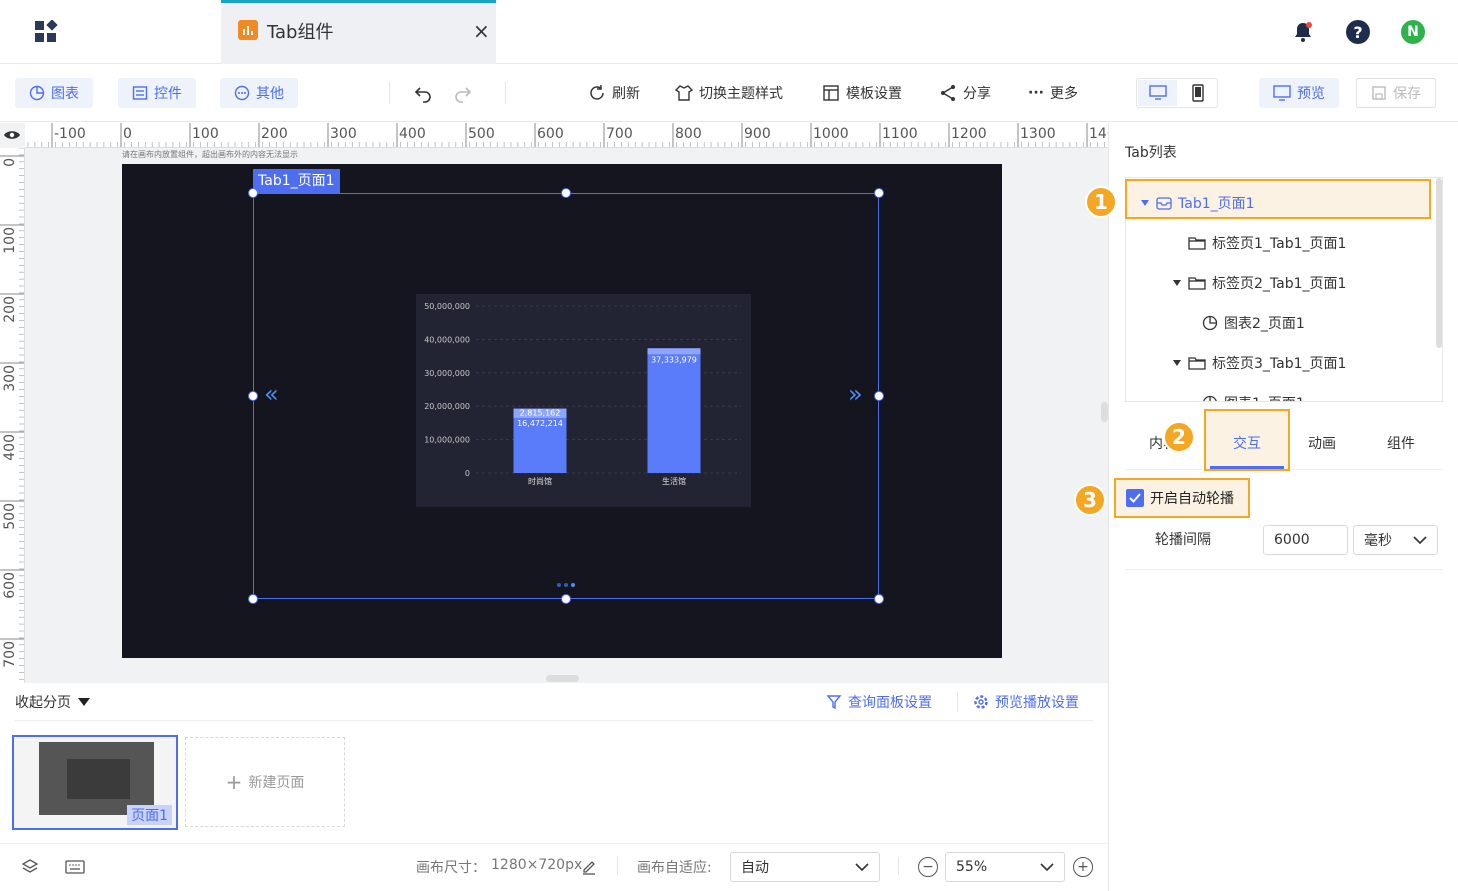  What do you see at coordinates (30, 867) in the screenshot?
I see `layers-icon` at bounding box center [30, 867].